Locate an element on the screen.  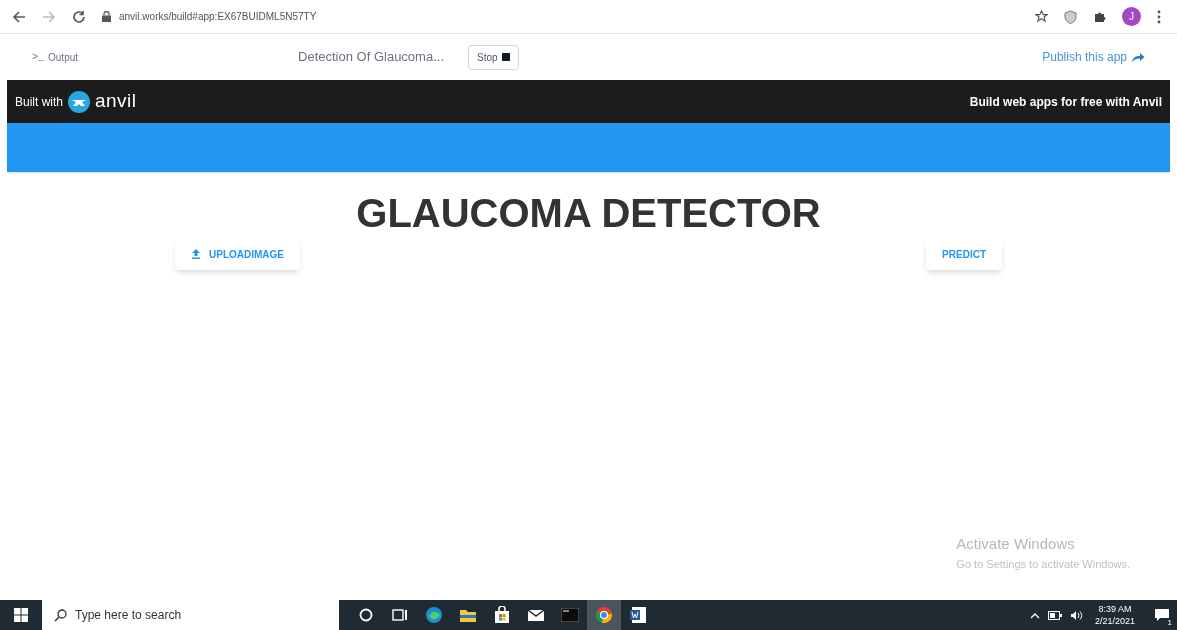
reload-icon is located at coordinates (79, 16).